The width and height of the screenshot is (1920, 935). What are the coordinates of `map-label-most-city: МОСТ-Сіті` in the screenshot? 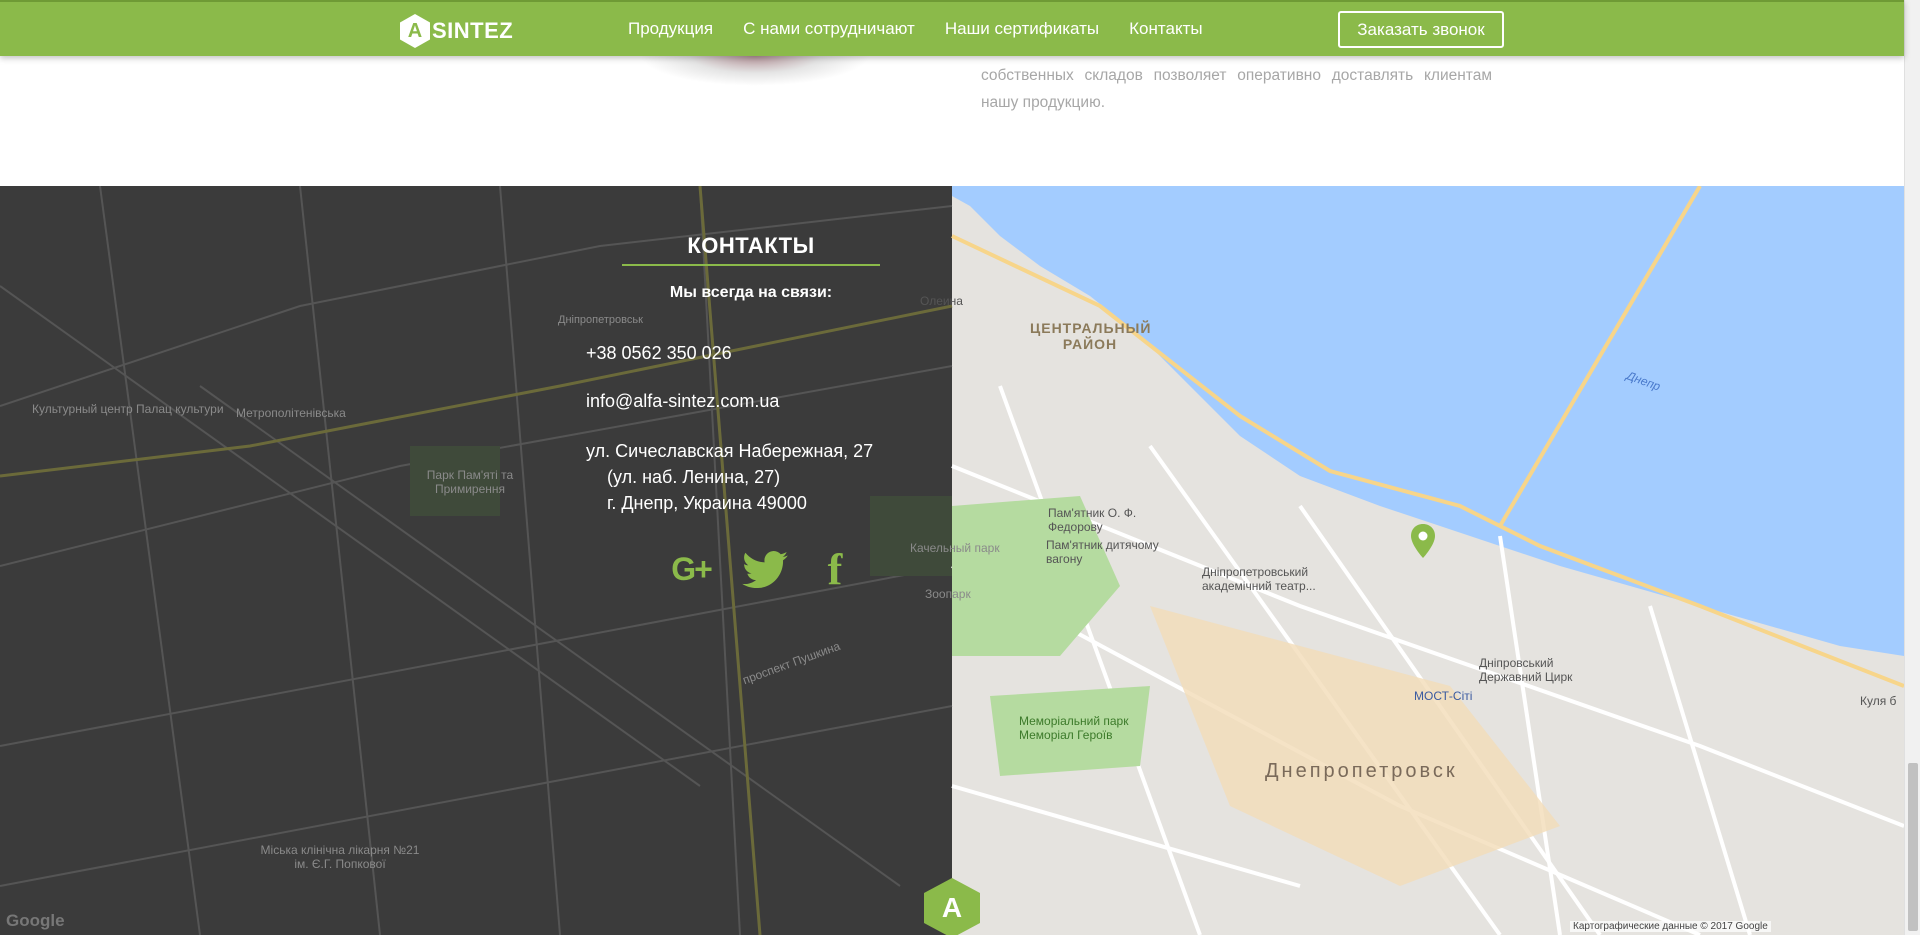 It's located at (1443, 696).